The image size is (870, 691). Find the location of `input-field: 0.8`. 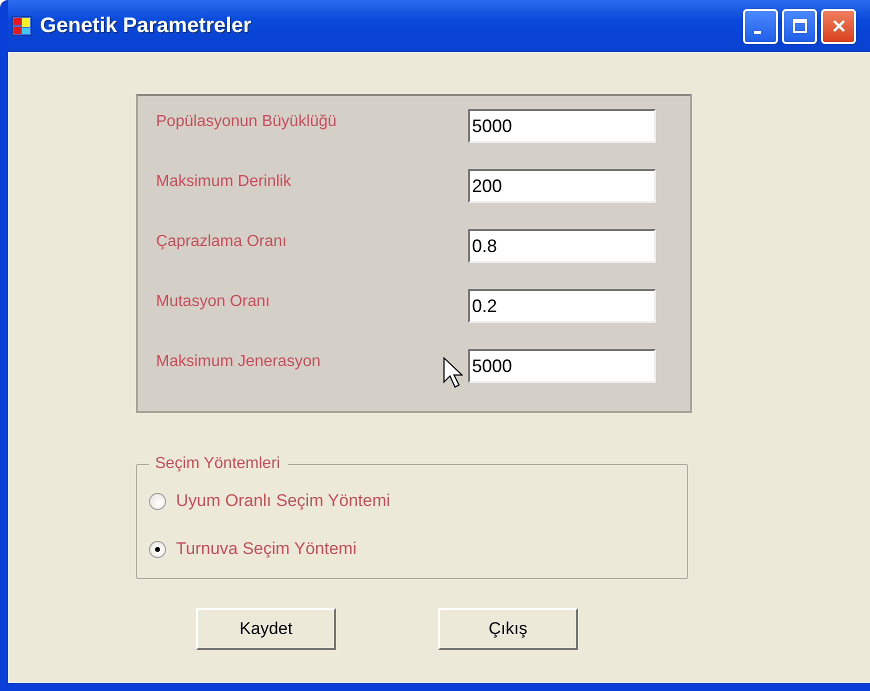

input-field: 0.8 is located at coordinates (562, 246).